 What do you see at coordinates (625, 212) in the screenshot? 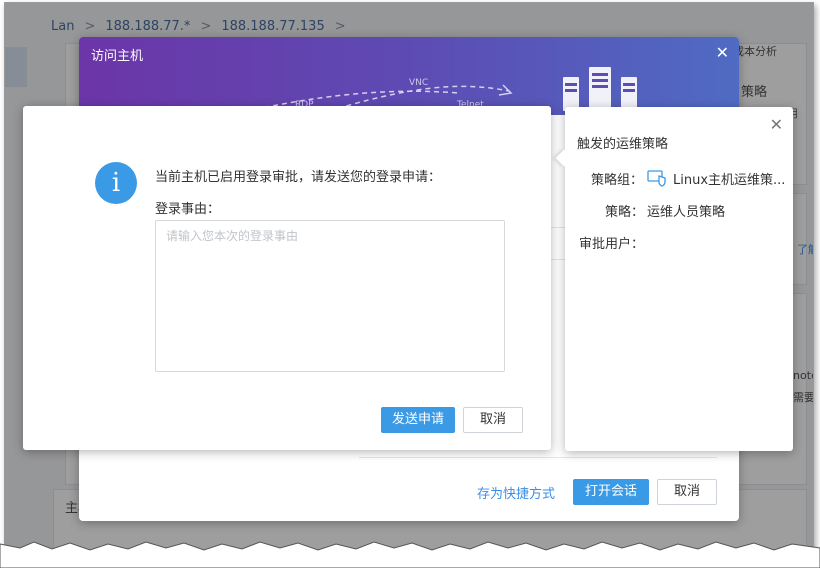
I see `policy-label: 策略：` at bounding box center [625, 212].